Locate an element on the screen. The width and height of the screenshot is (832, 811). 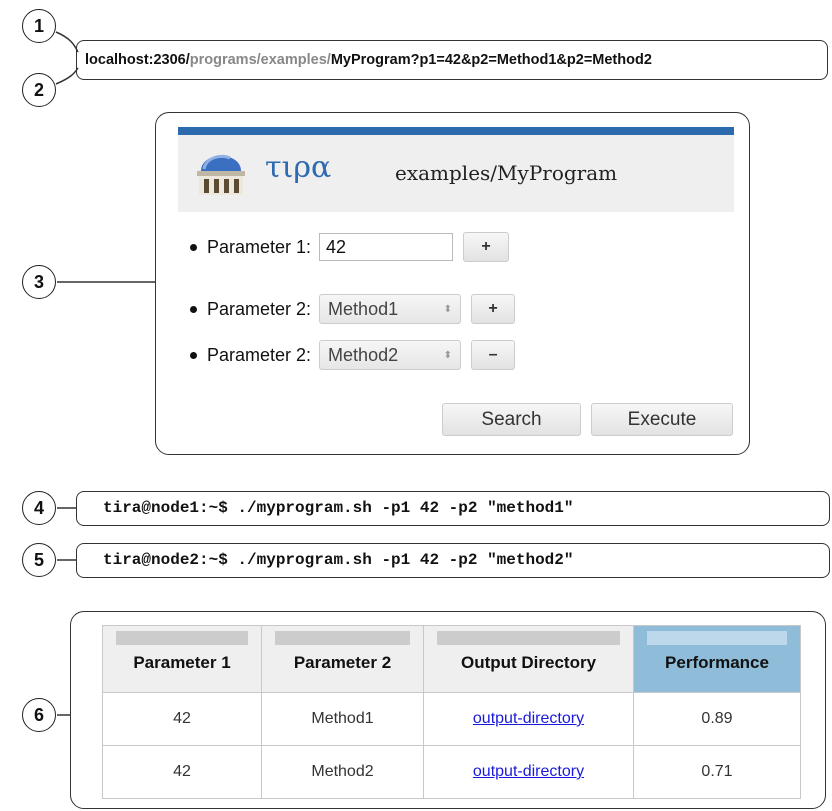
callout-2: 2 is located at coordinates (39, 90).